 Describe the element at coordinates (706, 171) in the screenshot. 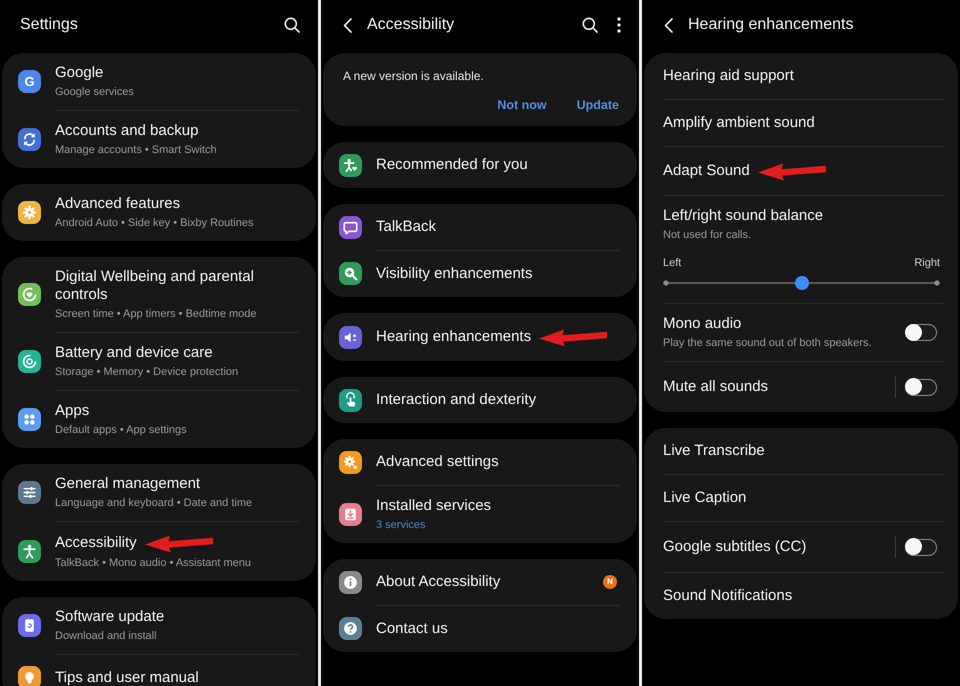

I see `setting-title: Adapt Sound` at that location.